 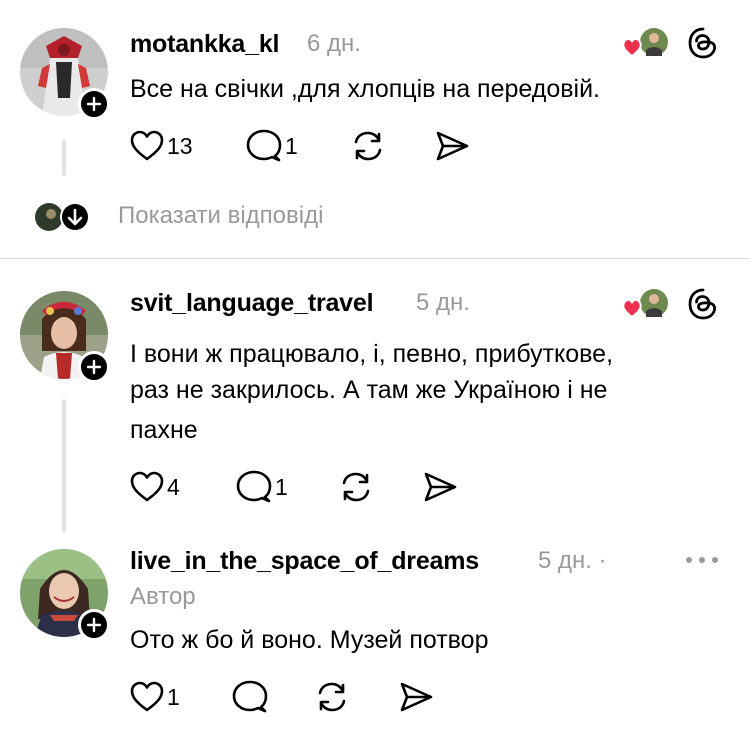 I want to click on author-label: Автор, so click(x=163, y=596).